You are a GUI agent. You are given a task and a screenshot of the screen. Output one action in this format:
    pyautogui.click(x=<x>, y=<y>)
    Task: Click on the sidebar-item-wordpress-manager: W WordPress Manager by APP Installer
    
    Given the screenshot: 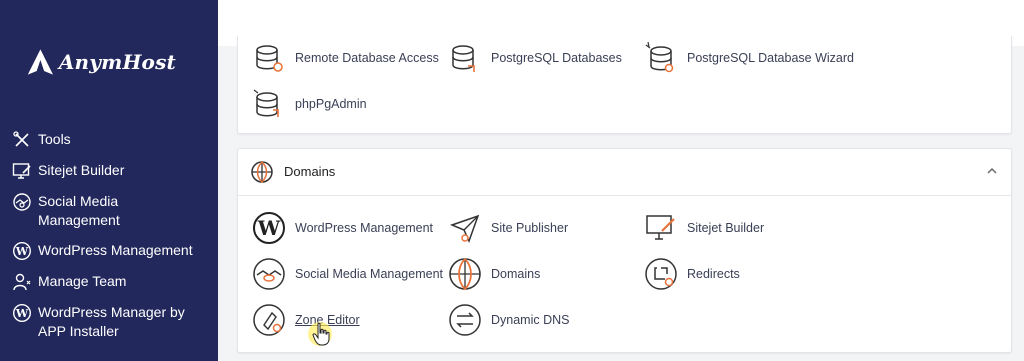 What is the action you would take?
    pyautogui.click(x=109, y=323)
    